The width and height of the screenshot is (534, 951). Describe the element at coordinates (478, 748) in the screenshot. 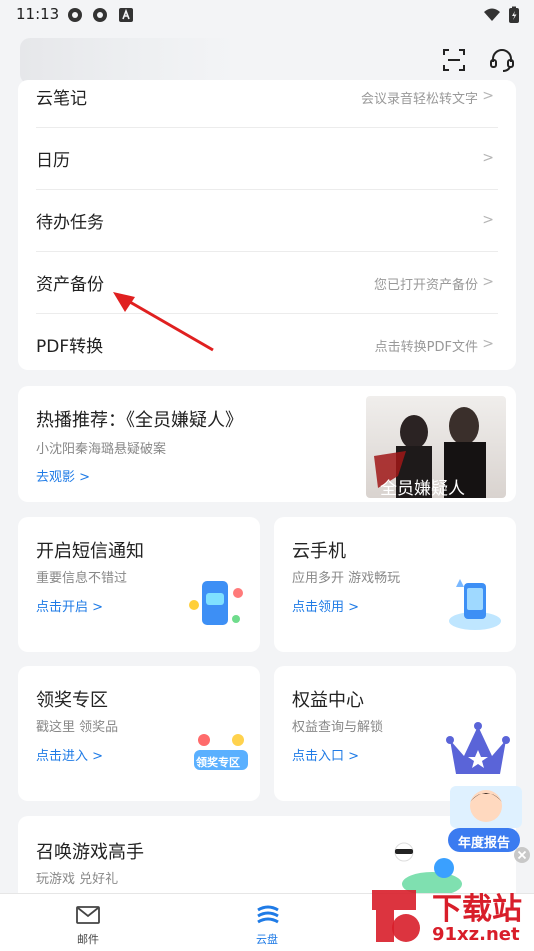

I see `crown-icon` at that location.